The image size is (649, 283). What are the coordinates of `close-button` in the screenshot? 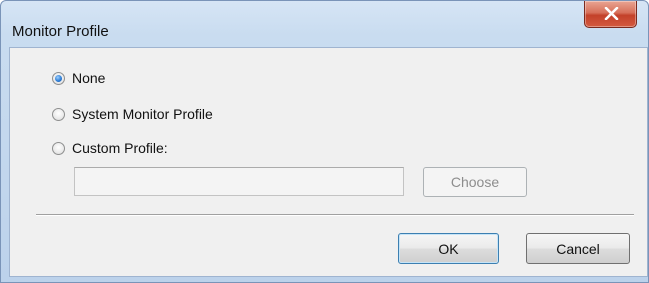 It's located at (610, 14).